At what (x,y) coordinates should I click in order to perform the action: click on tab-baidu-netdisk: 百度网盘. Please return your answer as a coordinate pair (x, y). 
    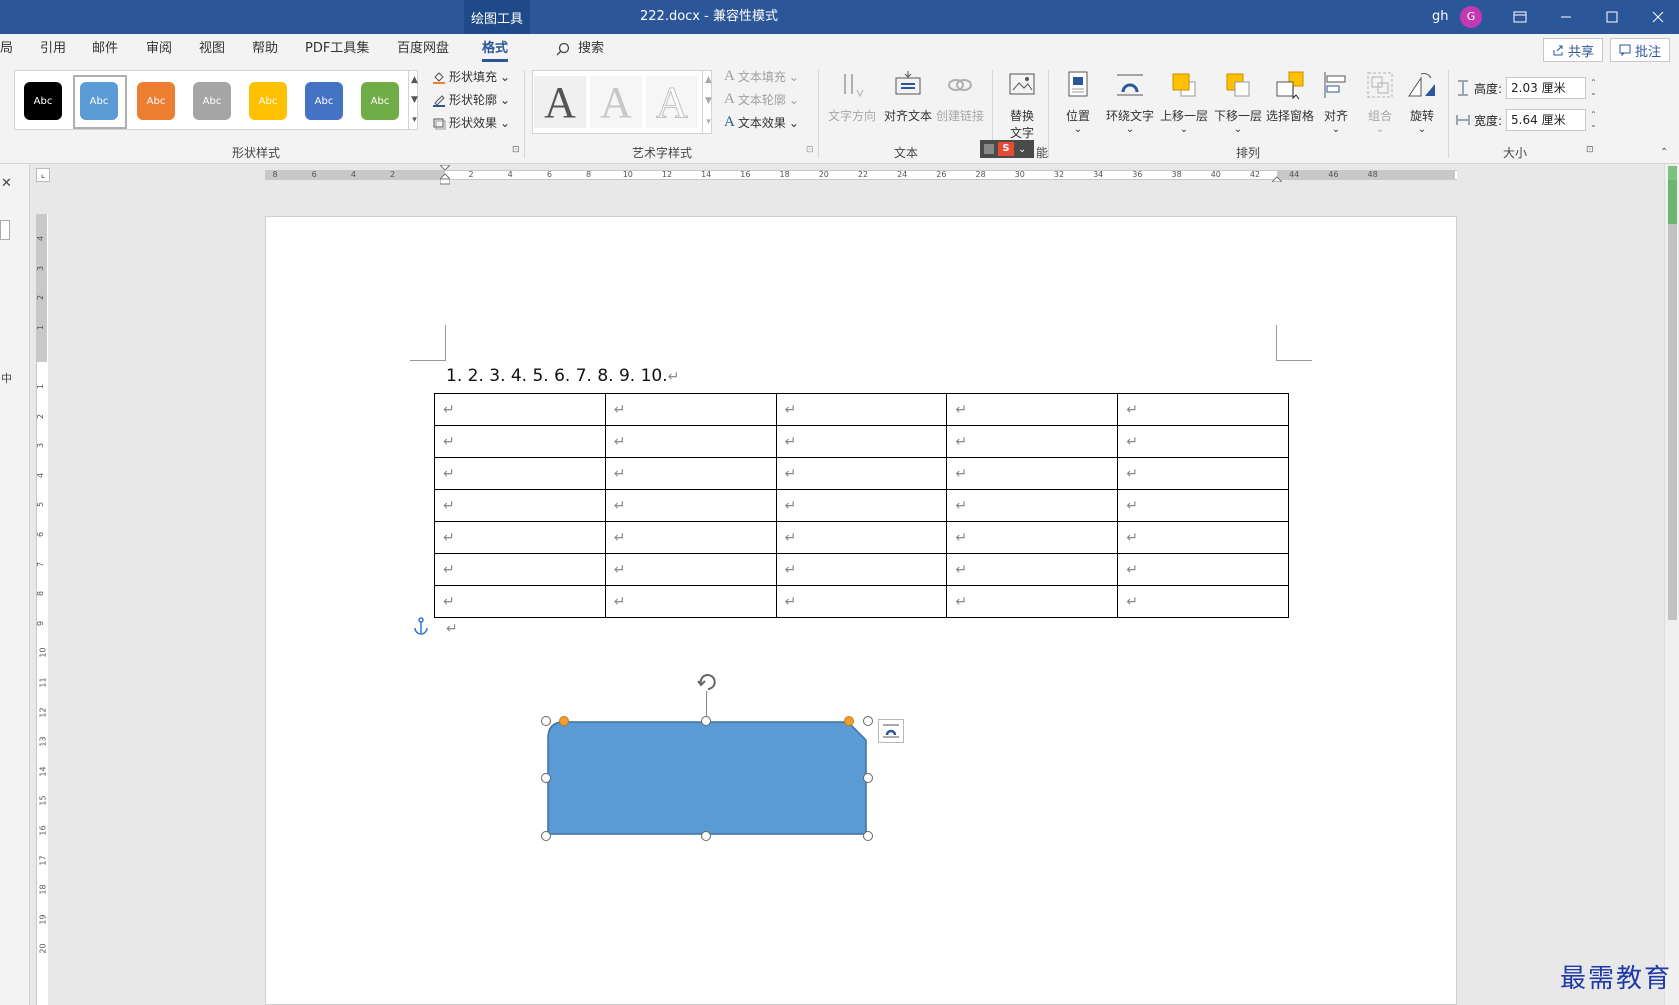
    Looking at the image, I should click on (423, 49).